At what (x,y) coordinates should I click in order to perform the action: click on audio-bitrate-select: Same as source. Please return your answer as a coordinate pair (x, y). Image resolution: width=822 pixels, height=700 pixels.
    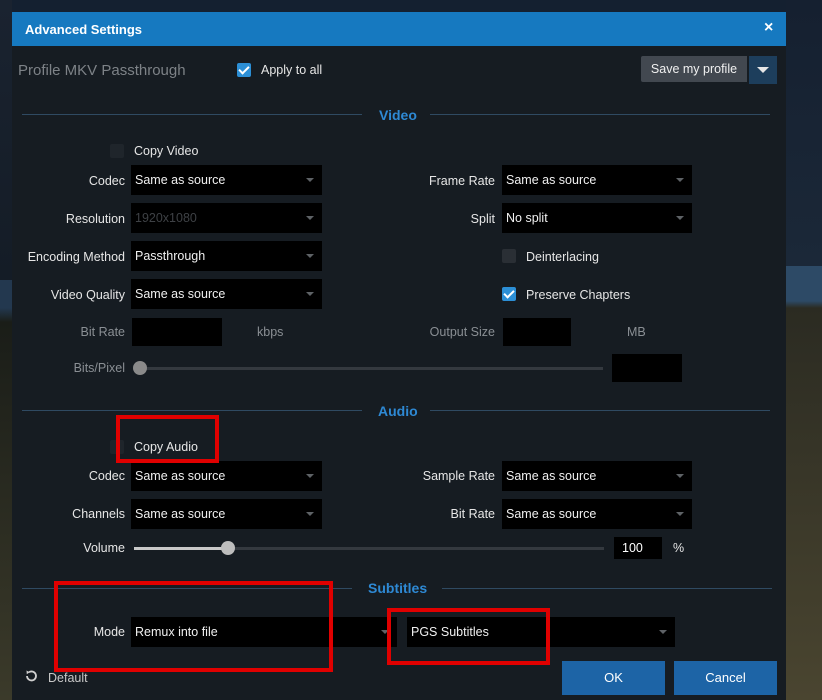
    Looking at the image, I should click on (597, 514).